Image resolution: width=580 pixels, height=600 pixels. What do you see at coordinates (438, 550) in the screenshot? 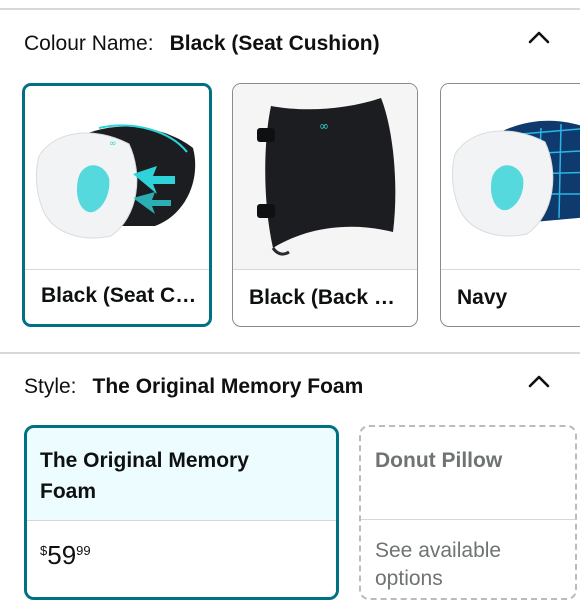
I see `note-line: See available` at bounding box center [438, 550].